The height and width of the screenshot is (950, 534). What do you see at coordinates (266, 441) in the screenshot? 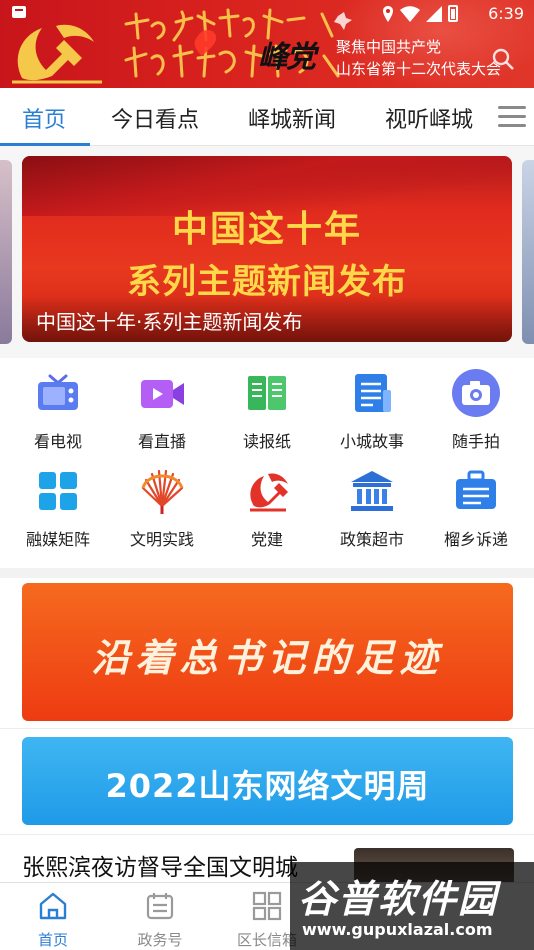
I see `grid-label: 读报纸` at bounding box center [266, 441].